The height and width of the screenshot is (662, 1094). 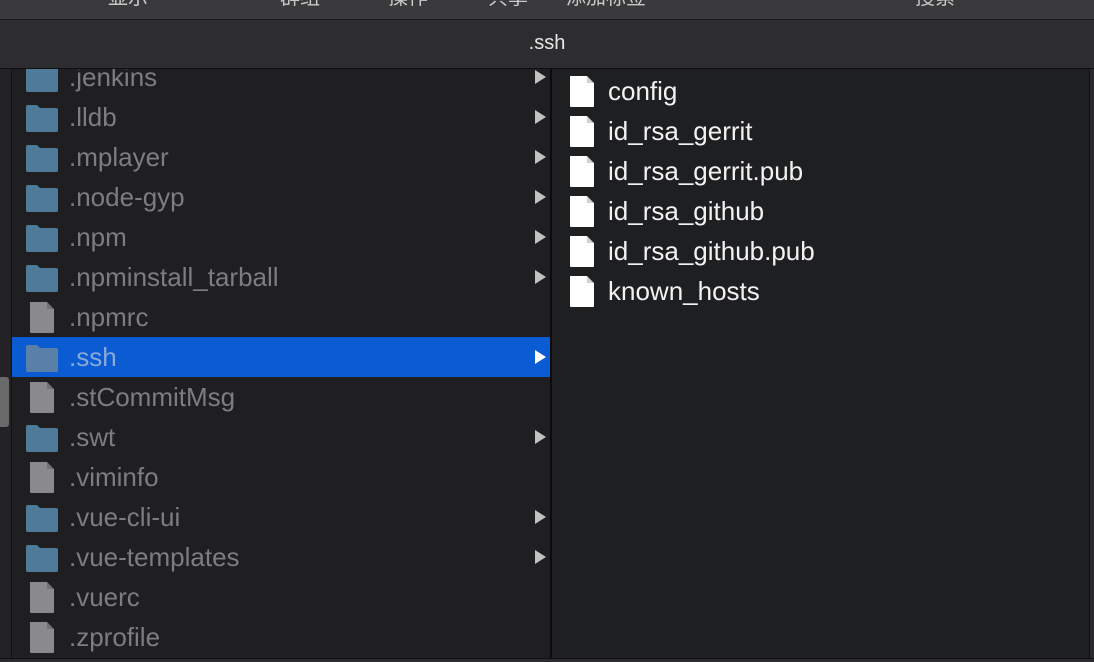 I want to click on item-name: .lldb, so click(x=93, y=117).